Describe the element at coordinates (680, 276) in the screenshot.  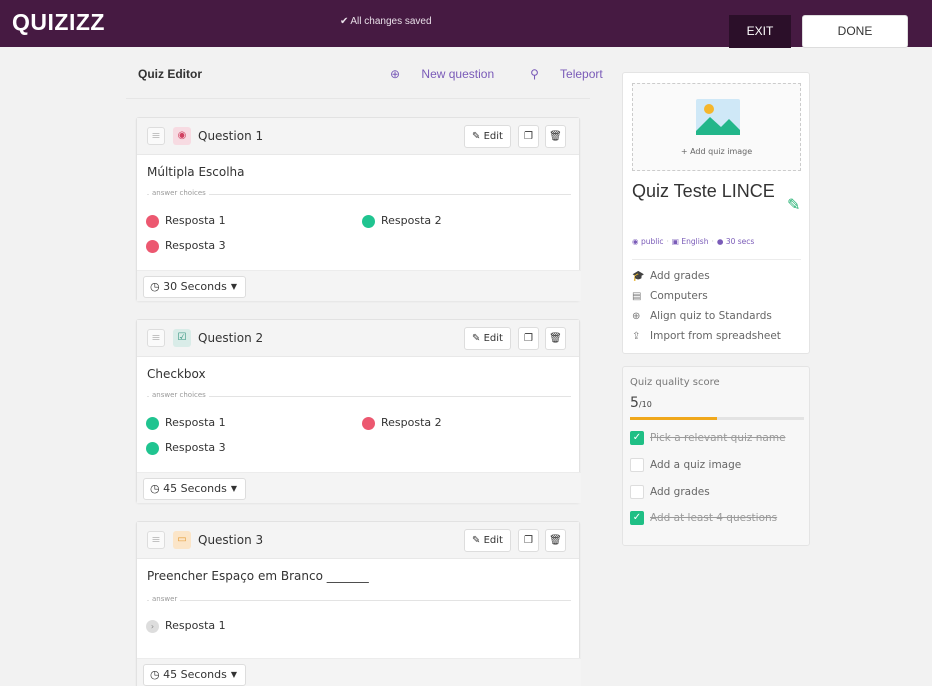
I see `add-grades-label: Add grades` at that location.